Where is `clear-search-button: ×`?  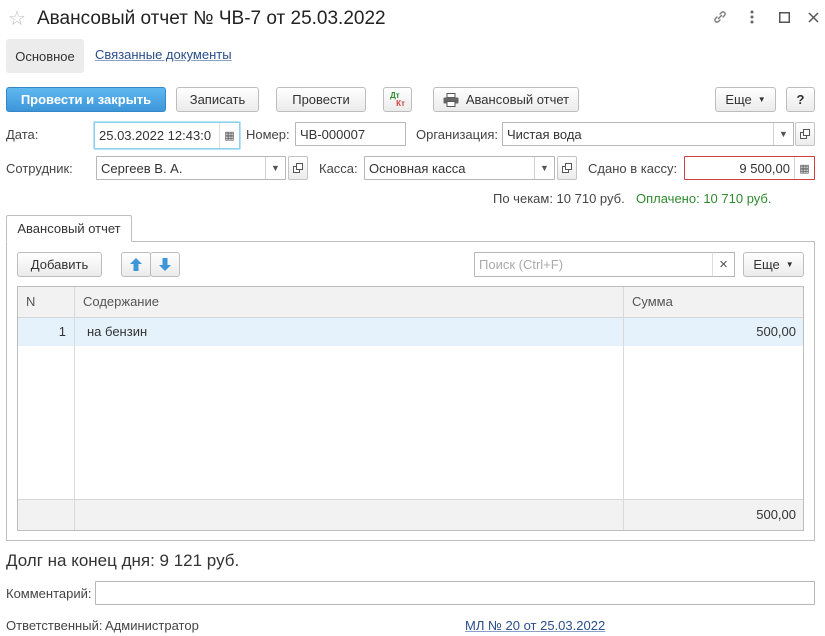
clear-search-button: × is located at coordinates (723, 264).